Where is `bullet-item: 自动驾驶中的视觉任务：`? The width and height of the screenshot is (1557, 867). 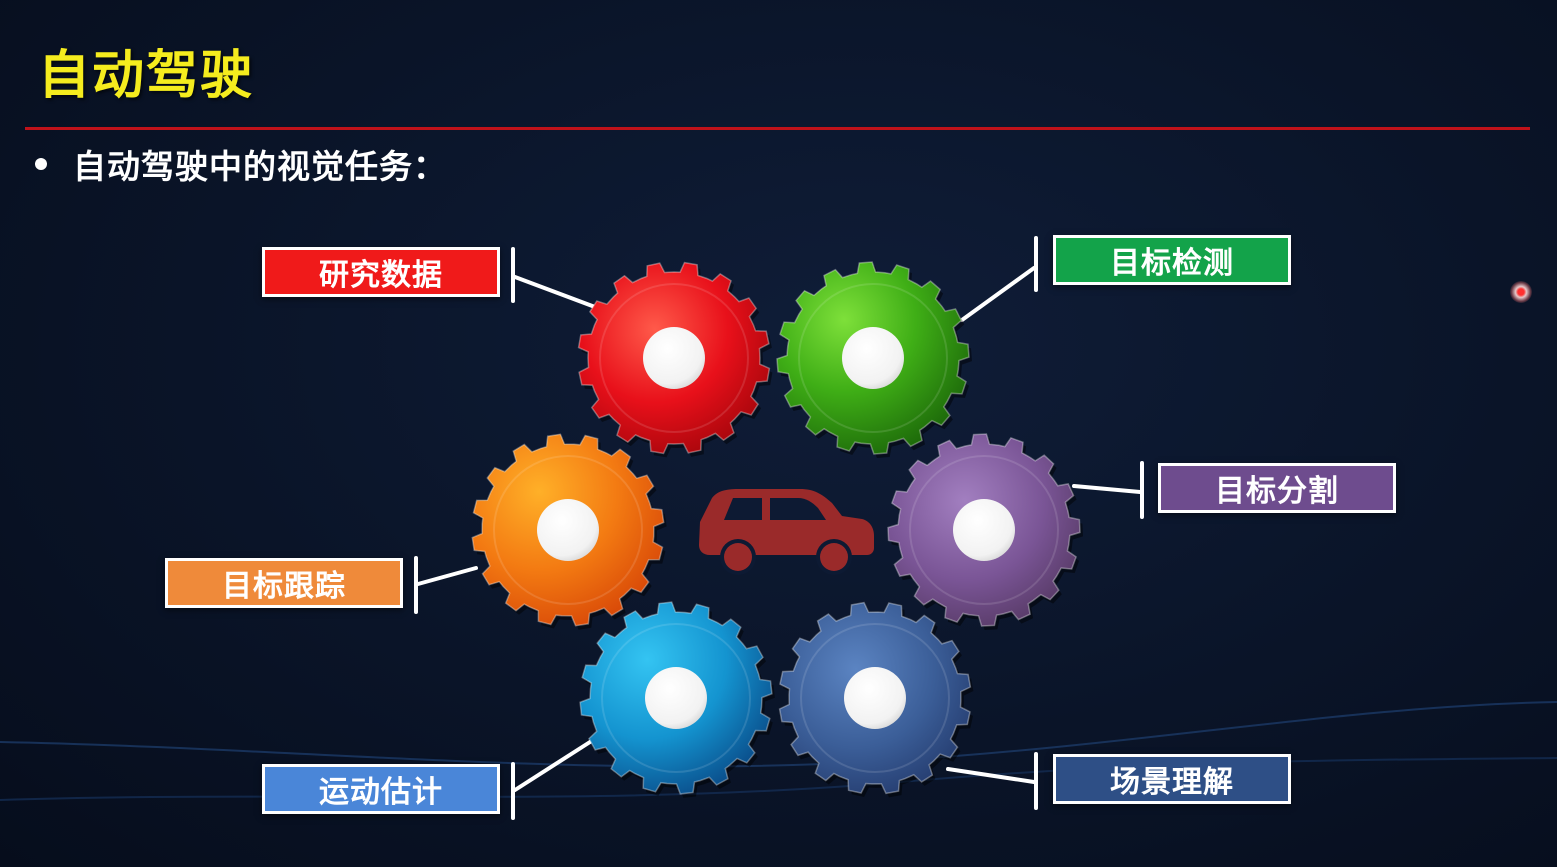 bullet-item: 自动驾驶中的视觉任务： is located at coordinates (241, 164).